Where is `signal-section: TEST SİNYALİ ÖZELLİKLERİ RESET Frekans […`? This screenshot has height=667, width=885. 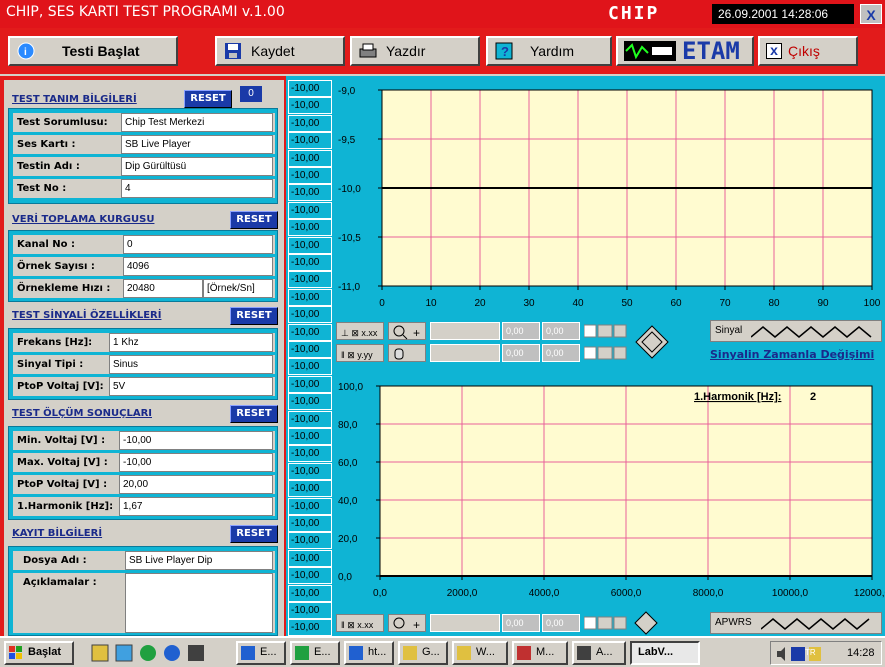 signal-section: TEST SİNYALİ ÖZELLİKLERİ RESET Frekans [… is located at coordinates (144, 353).